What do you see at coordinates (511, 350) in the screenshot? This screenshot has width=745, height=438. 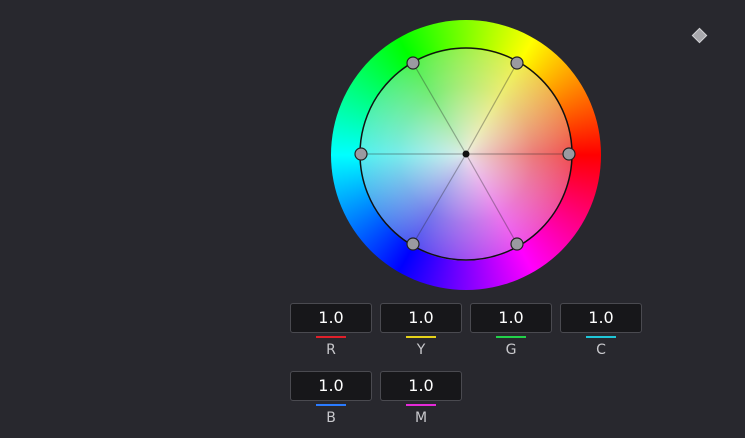 I see `label-g: G` at bounding box center [511, 350].